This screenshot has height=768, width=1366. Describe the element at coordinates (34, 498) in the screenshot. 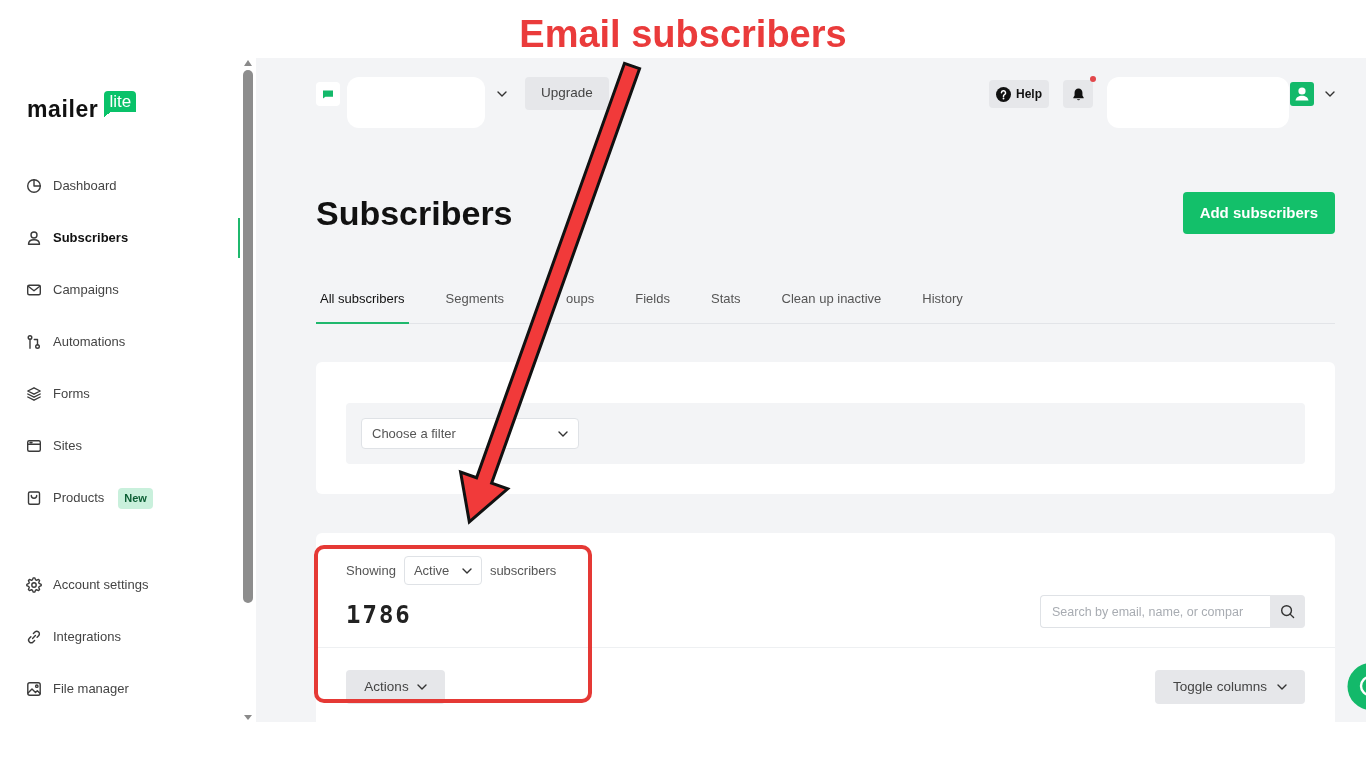

I see `bag-icon` at that location.